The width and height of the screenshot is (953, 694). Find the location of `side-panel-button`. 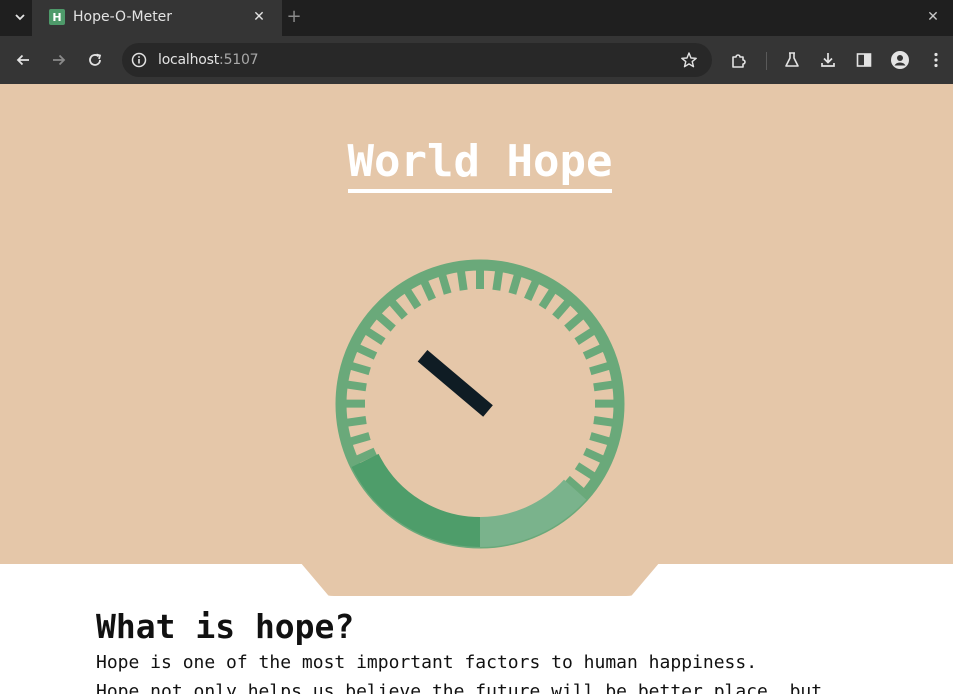

side-panel-button is located at coordinates (864, 60).